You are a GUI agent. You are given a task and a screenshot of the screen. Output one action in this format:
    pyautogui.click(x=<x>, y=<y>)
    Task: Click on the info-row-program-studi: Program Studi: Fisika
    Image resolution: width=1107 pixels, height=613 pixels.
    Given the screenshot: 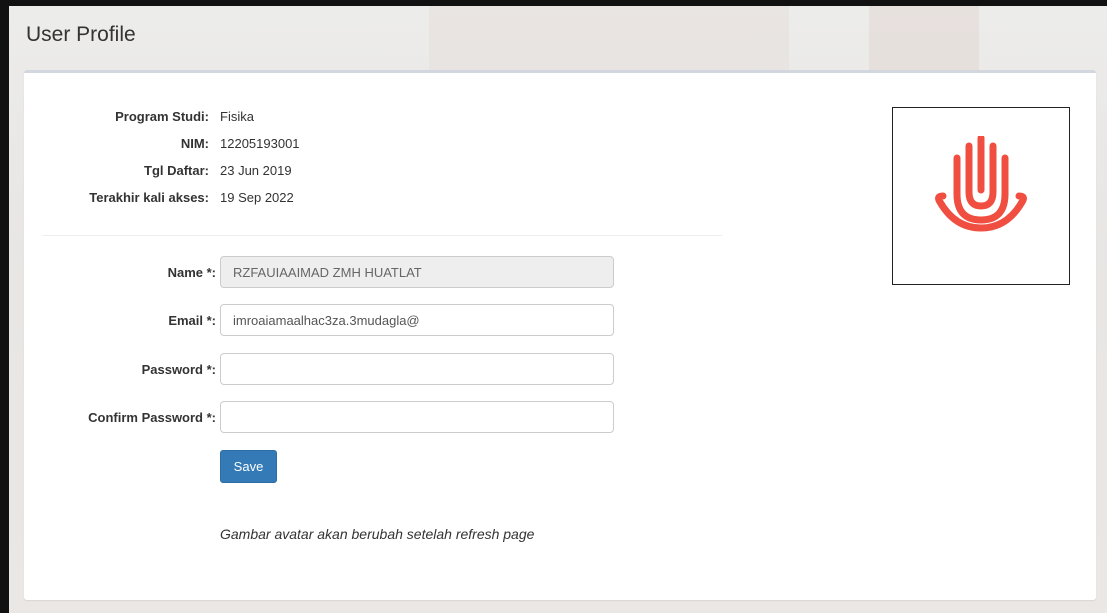 What is the action you would take?
    pyautogui.click(x=224, y=119)
    